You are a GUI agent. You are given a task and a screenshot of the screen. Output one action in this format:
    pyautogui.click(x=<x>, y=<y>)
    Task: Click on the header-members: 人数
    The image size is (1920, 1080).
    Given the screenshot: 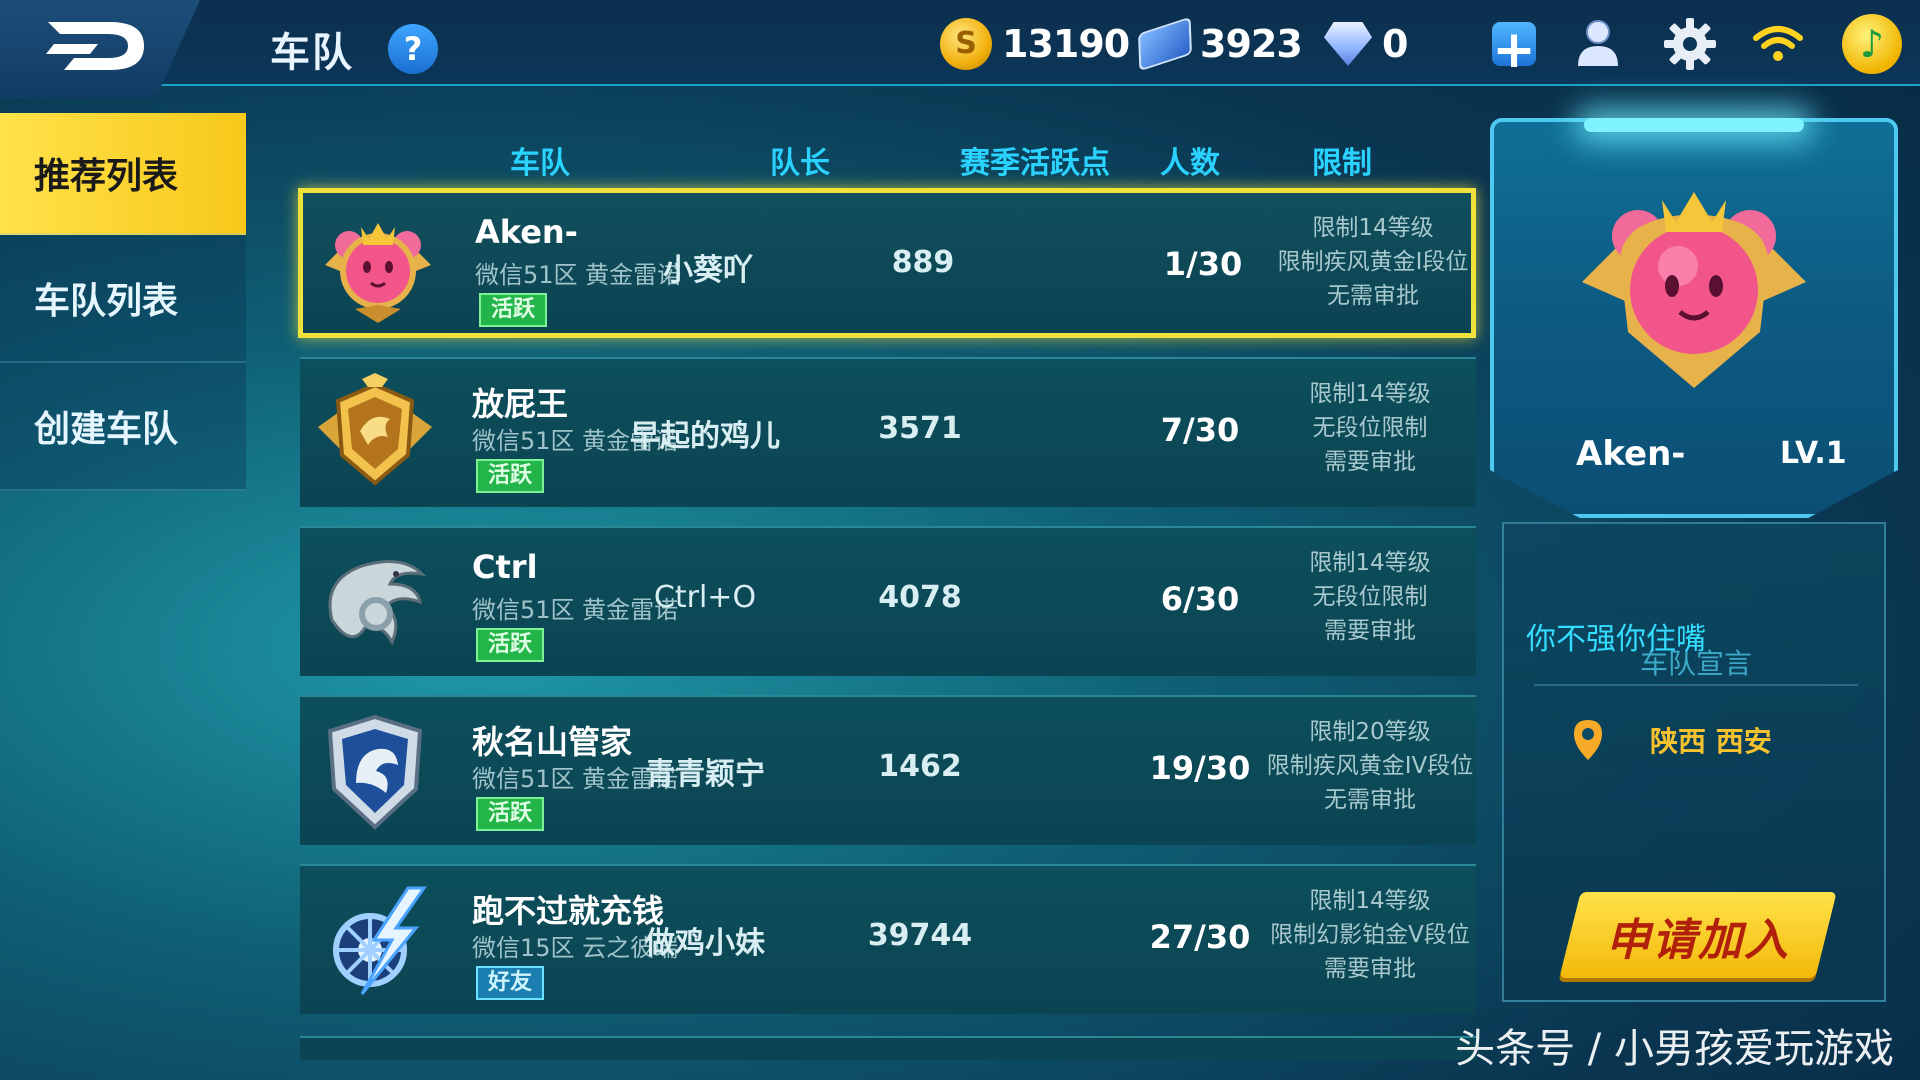 What is the action you would take?
    pyautogui.click(x=1190, y=163)
    